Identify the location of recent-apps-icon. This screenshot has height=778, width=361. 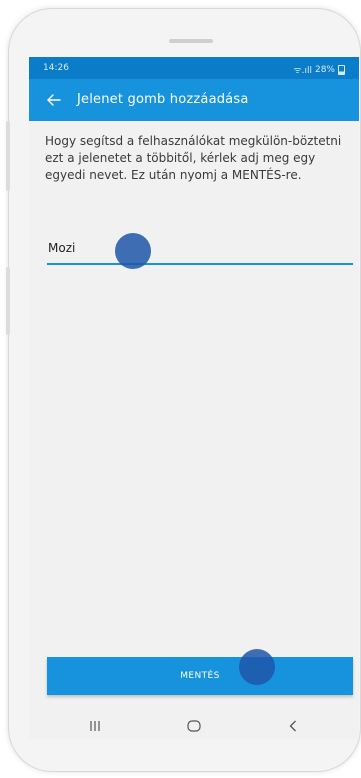
(95, 726).